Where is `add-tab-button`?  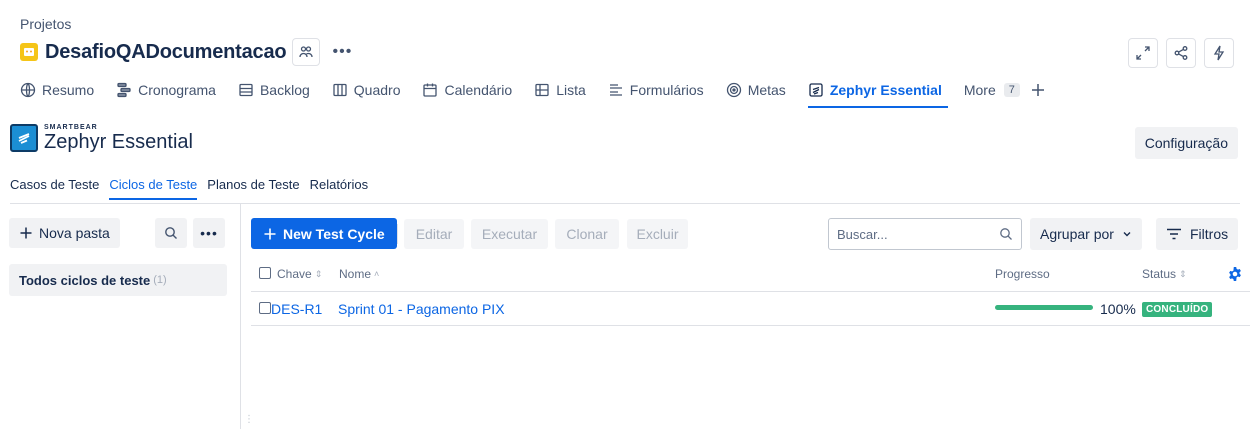
add-tab-button is located at coordinates (1038, 90).